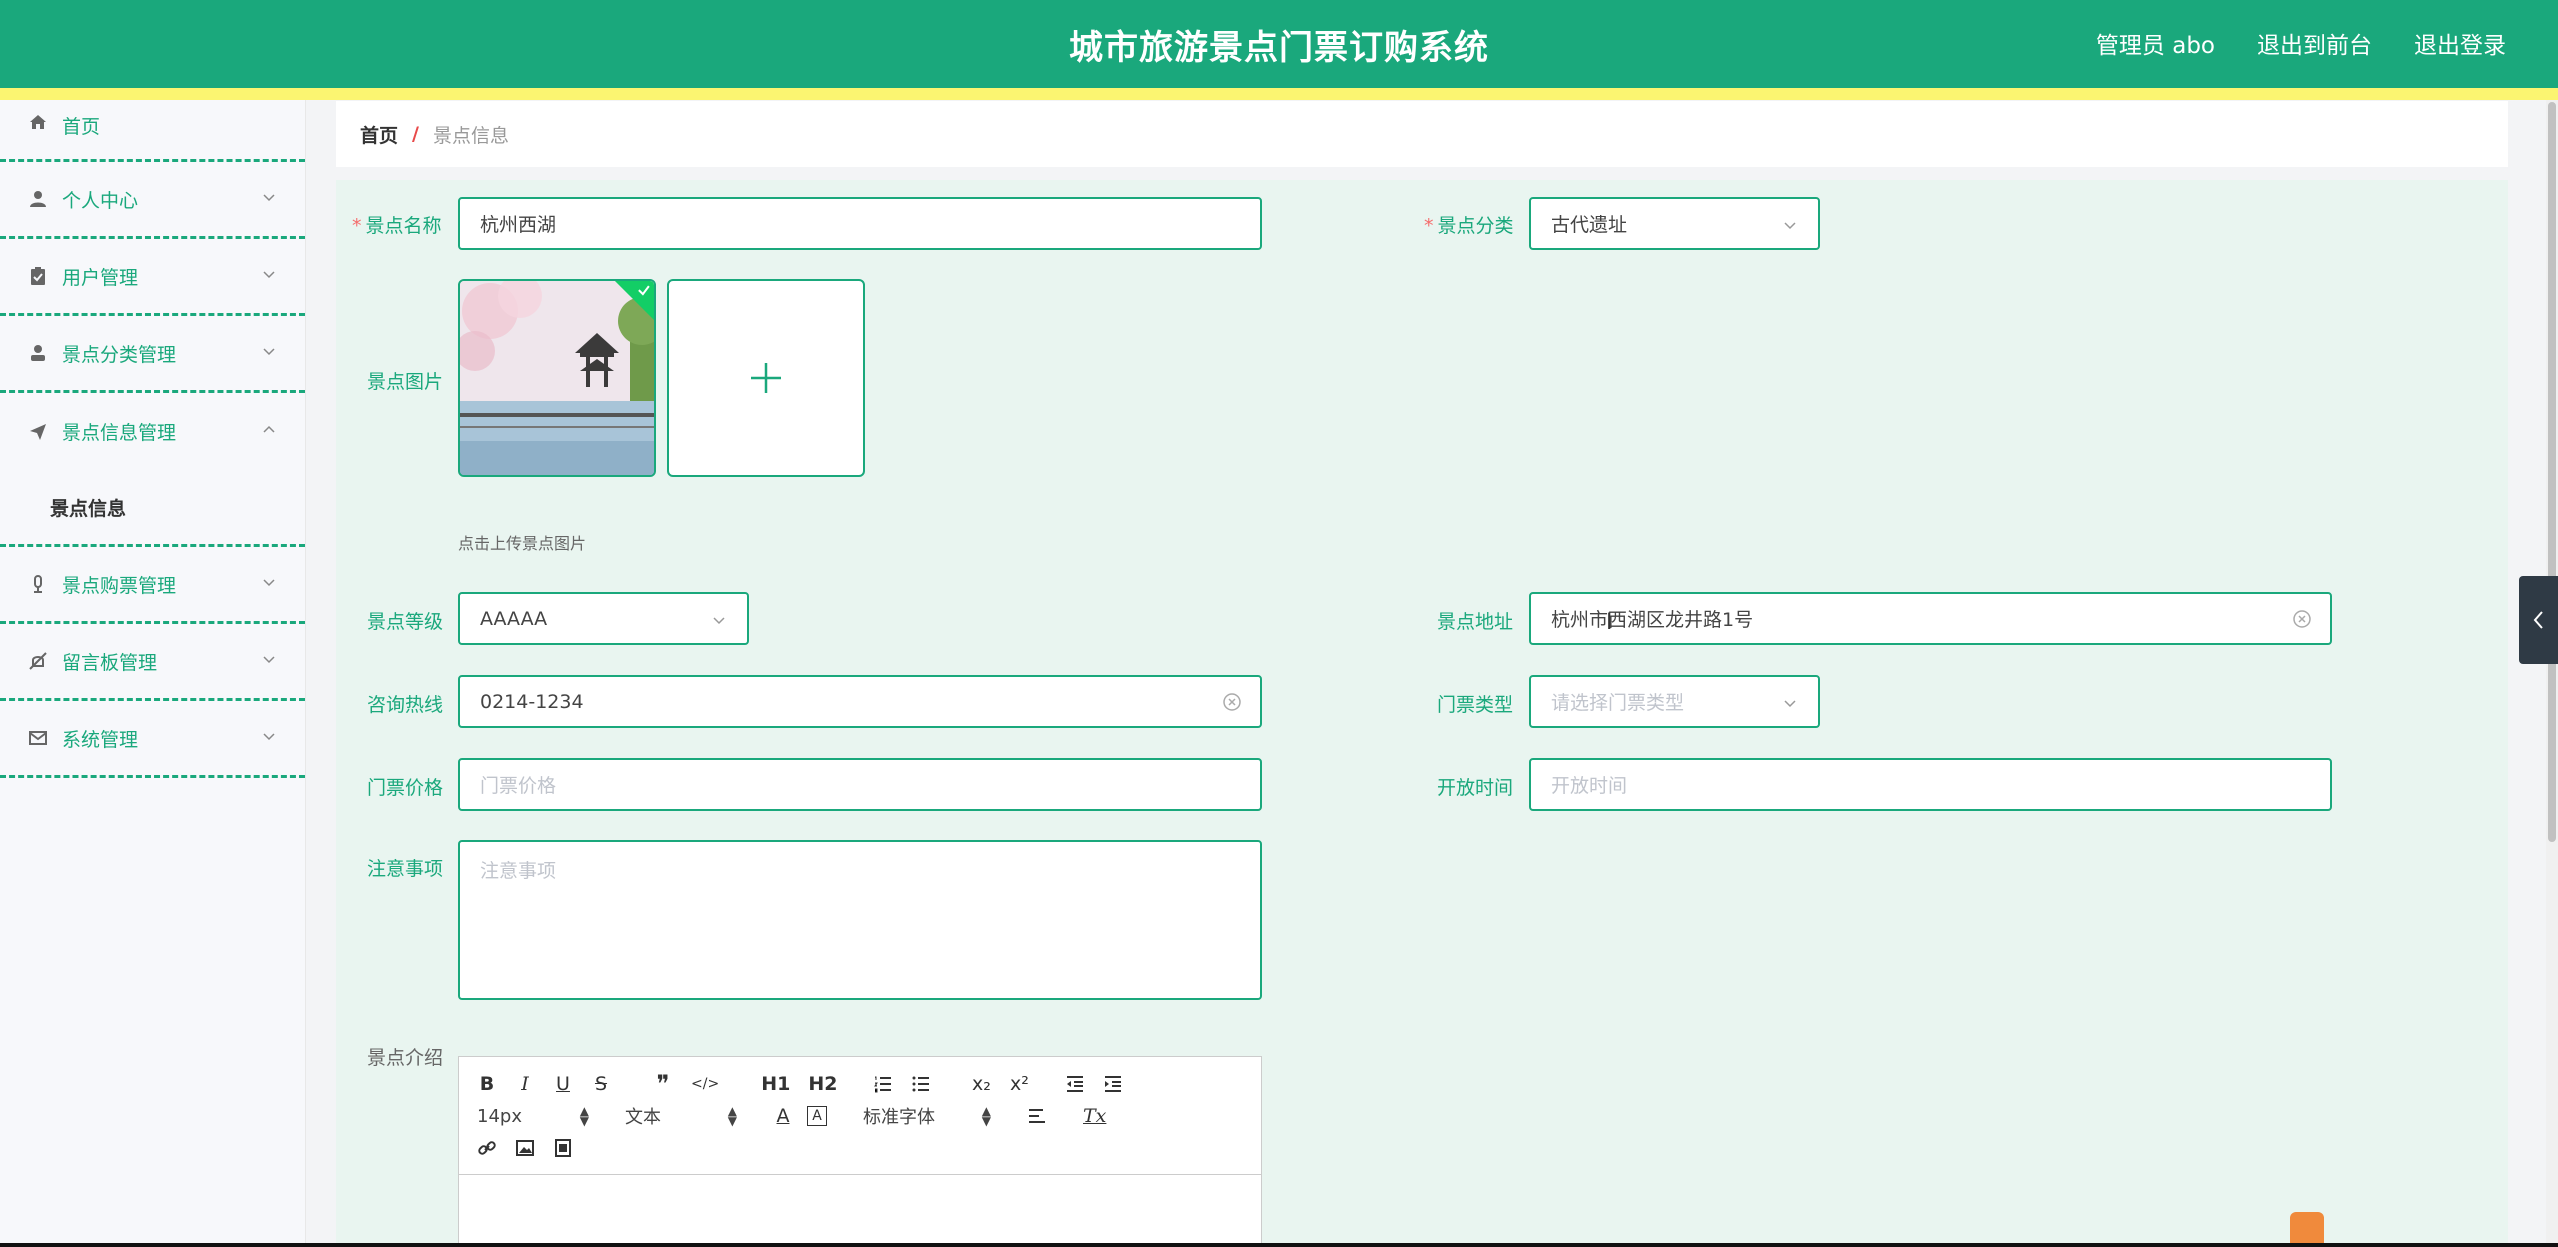 Image resolution: width=2558 pixels, height=1247 pixels. I want to click on front-link: 退出到前台, so click(2314, 43).